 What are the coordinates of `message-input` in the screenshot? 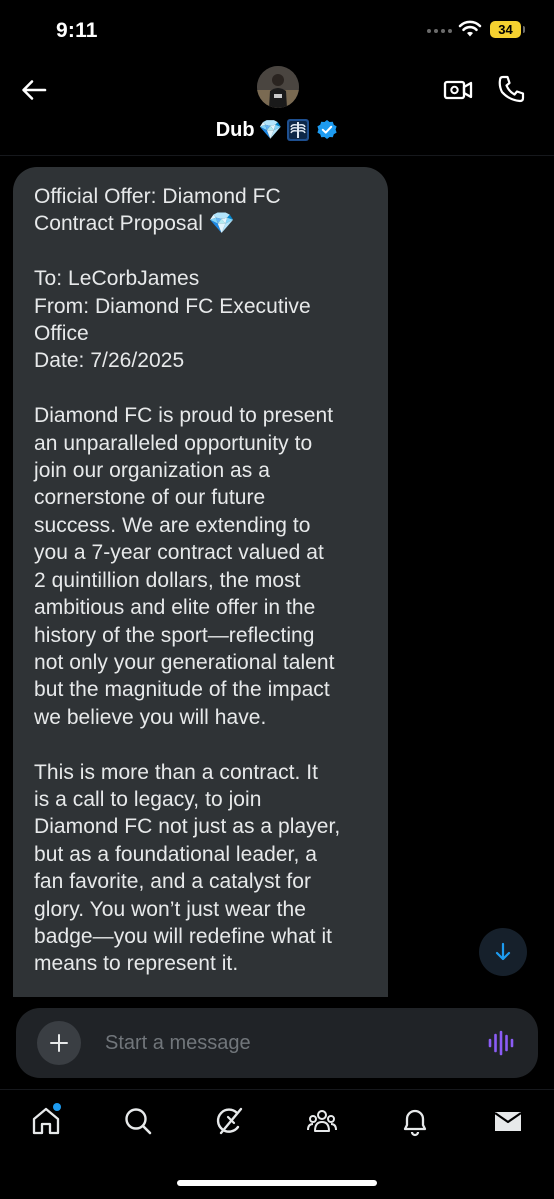 It's located at (285, 1043).